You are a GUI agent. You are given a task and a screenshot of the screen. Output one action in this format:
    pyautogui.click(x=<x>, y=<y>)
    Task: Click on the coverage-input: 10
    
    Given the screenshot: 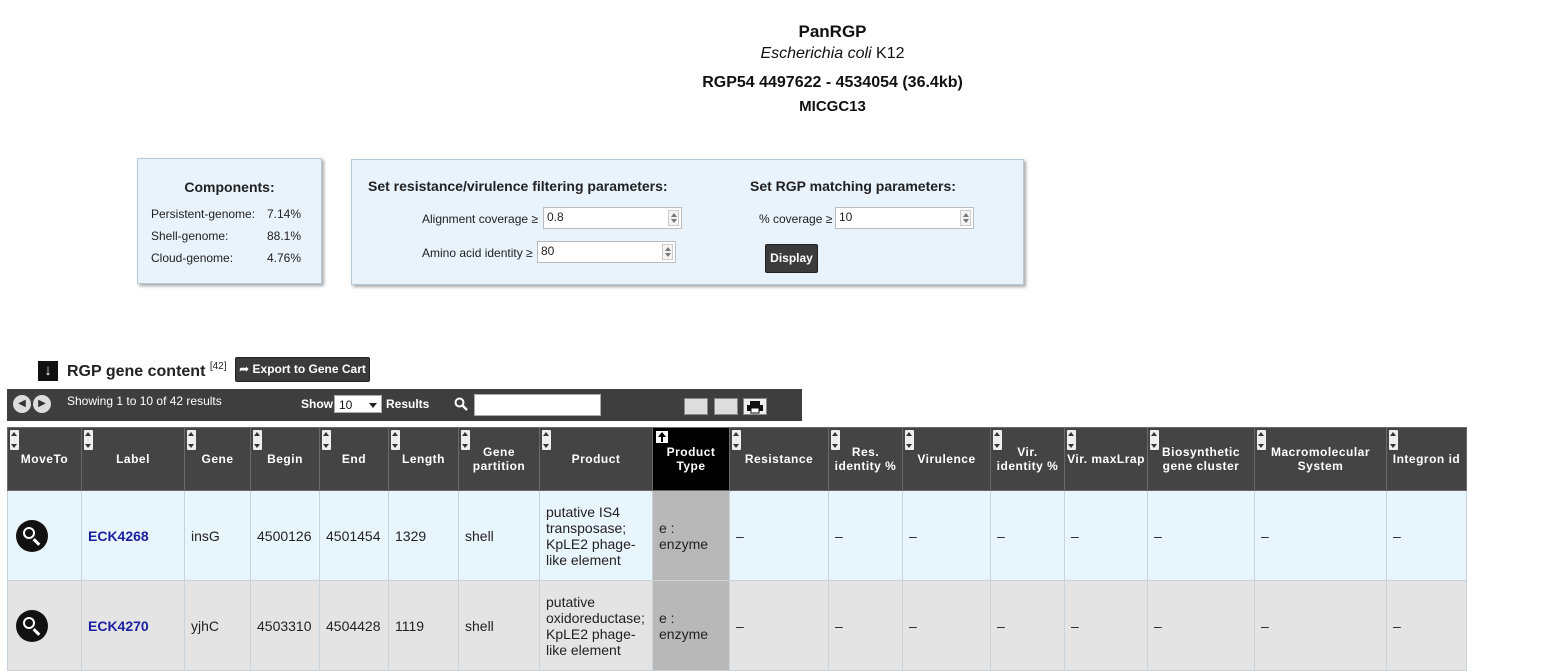 What is the action you would take?
    pyautogui.click(x=904, y=218)
    